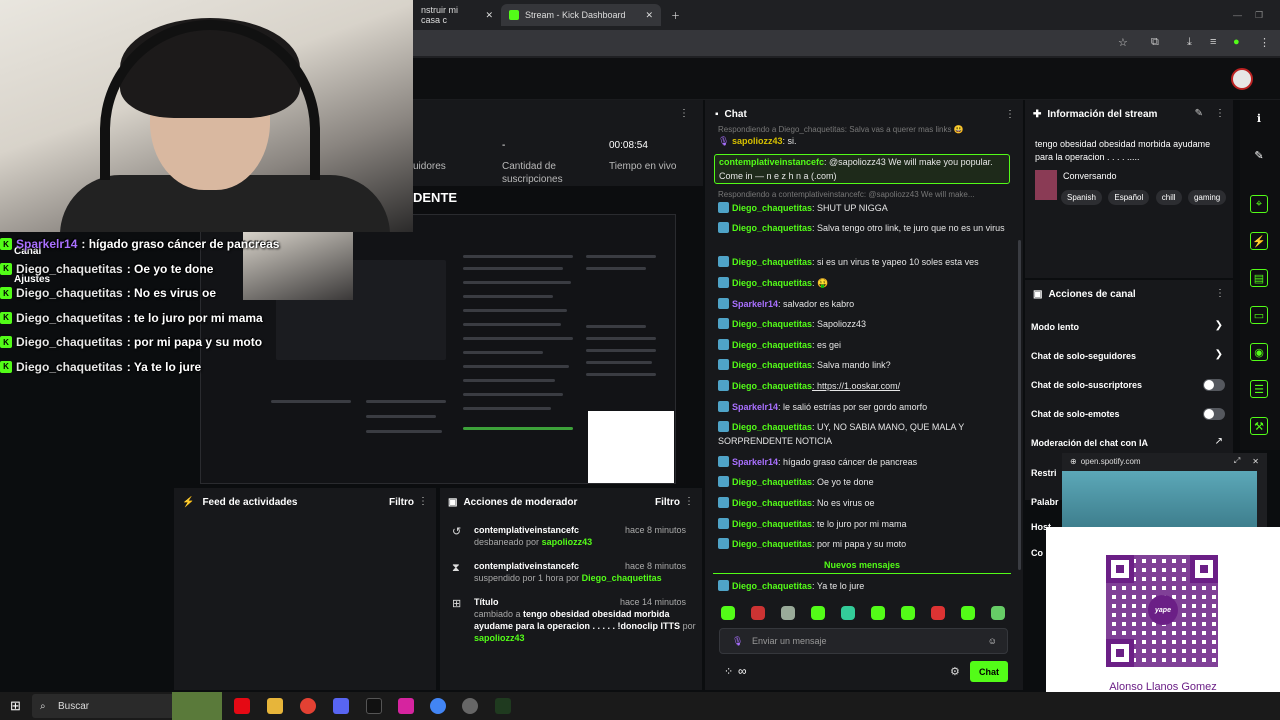 Image resolution: width=1280 pixels, height=720 pixels. What do you see at coordinates (1237, 461) in the screenshot?
I see `expand-icon: ⤢` at bounding box center [1237, 461].